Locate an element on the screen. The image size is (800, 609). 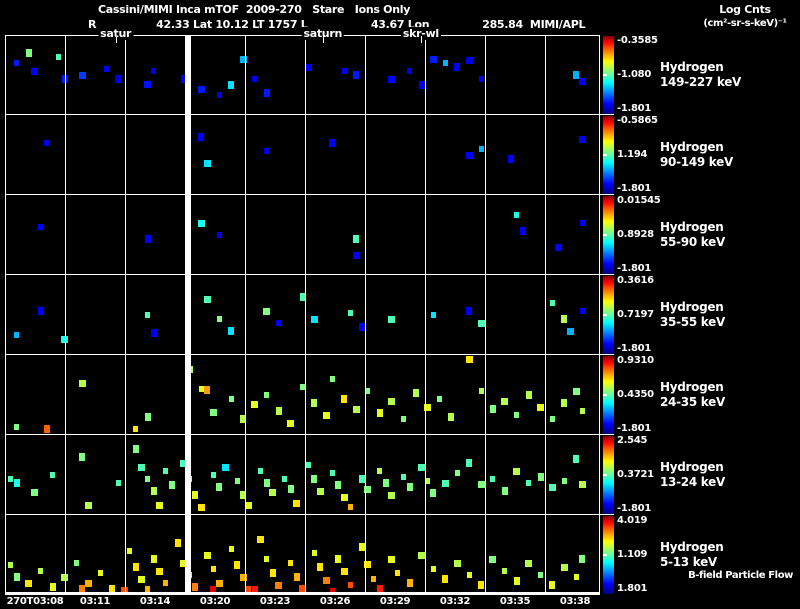
time-tick-label: 03:14 is located at coordinates (155, 601).